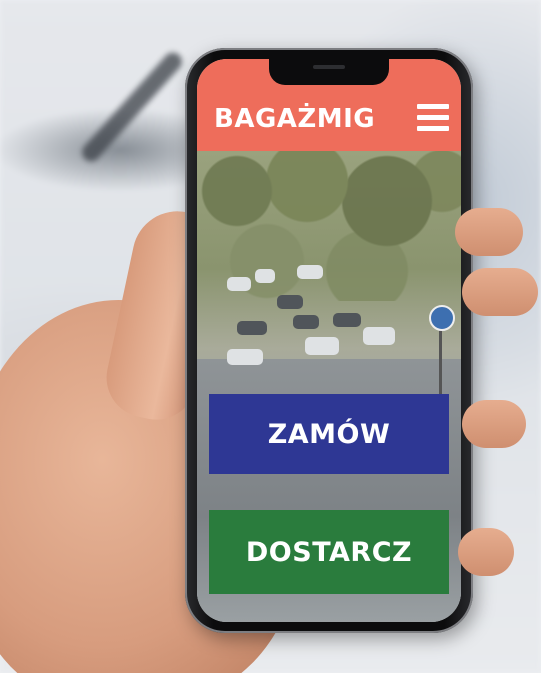 Image resolution: width=541 pixels, height=673 pixels. I want to click on road-sign, so click(442, 318).